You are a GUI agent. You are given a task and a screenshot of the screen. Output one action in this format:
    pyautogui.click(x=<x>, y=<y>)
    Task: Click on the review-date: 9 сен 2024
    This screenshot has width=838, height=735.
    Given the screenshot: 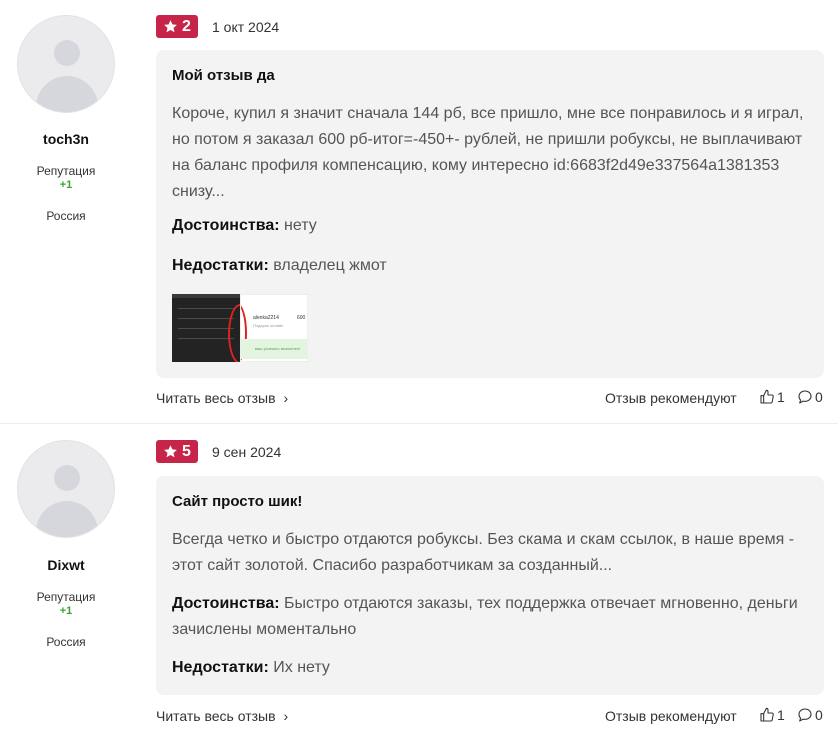 What is the action you would take?
    pyautogui.click(x=247, y=452)
    